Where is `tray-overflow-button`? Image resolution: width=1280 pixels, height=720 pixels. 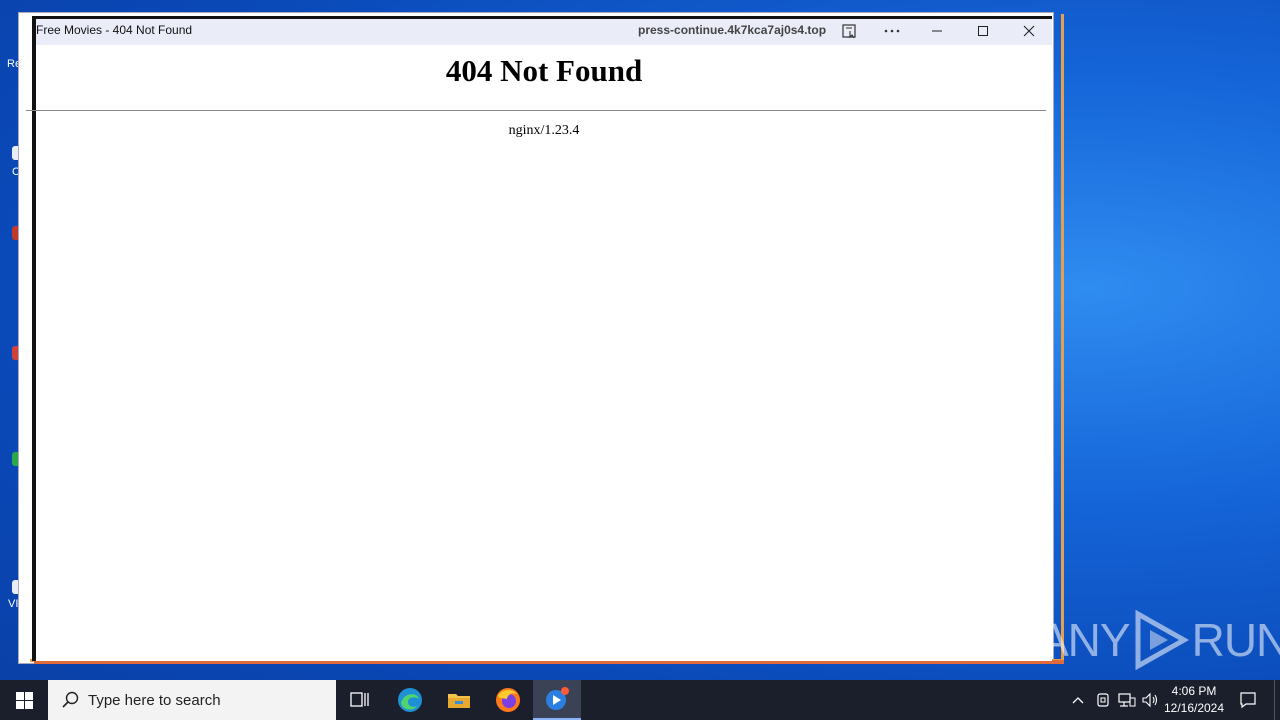 tray-overflow-button is located at coordinates (1078, 700).